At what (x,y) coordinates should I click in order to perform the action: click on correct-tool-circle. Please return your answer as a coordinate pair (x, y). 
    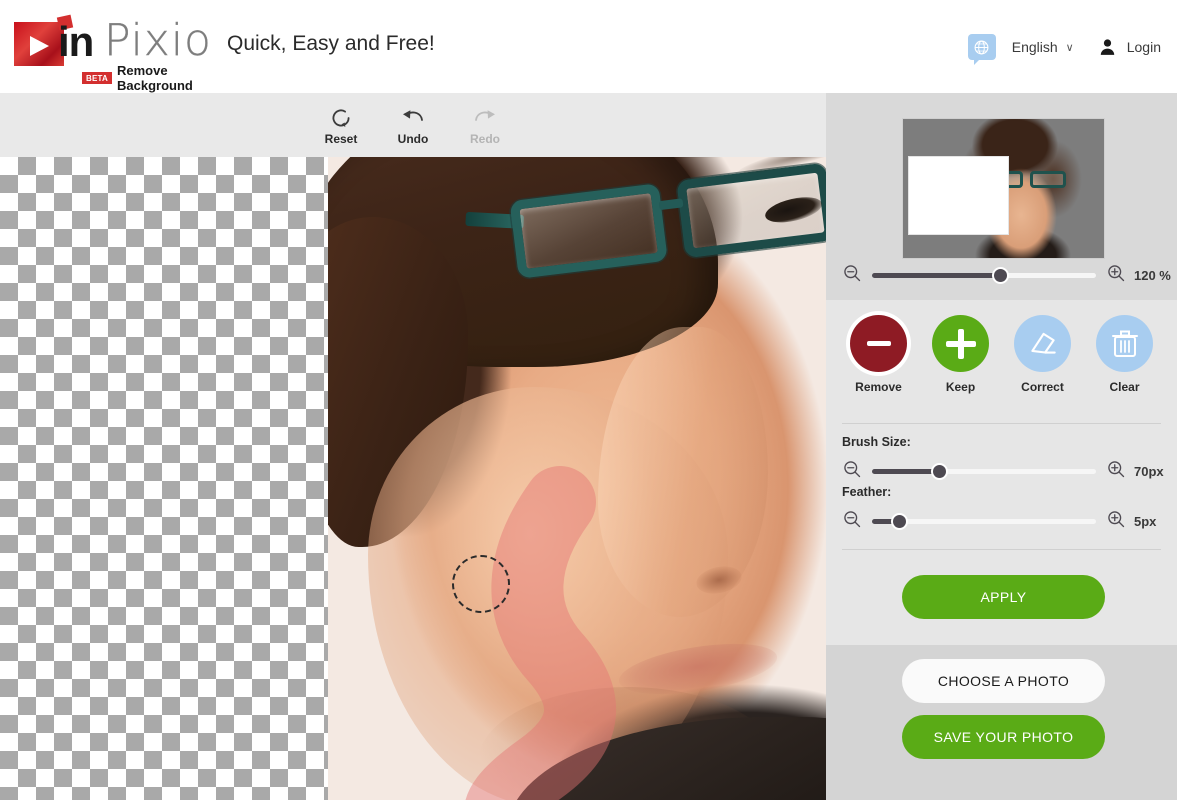
    Looking at the image, I should click on (1042, 343).